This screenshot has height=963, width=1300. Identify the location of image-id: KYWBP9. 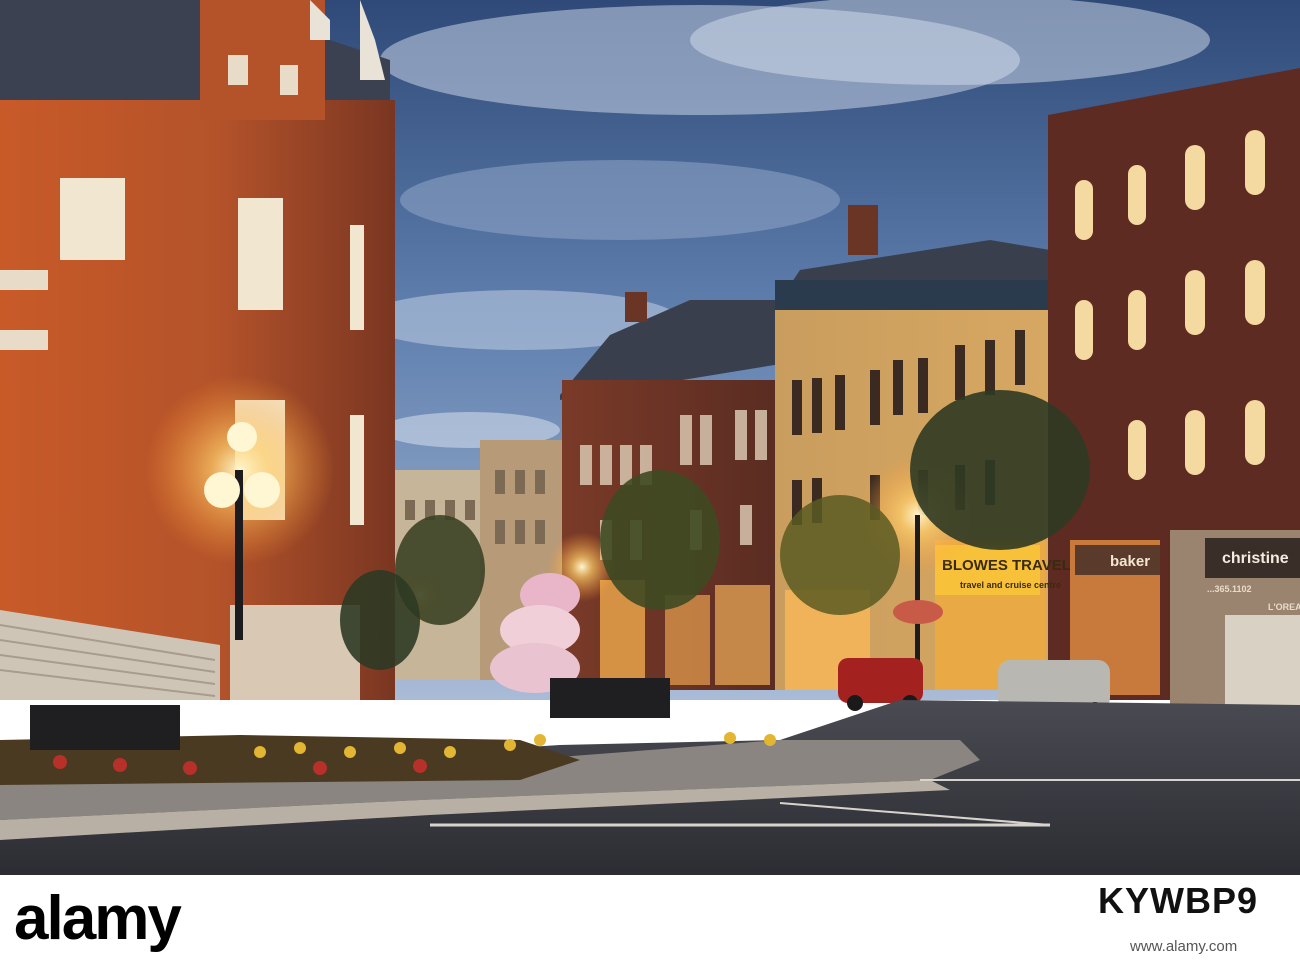
(1178, 900).